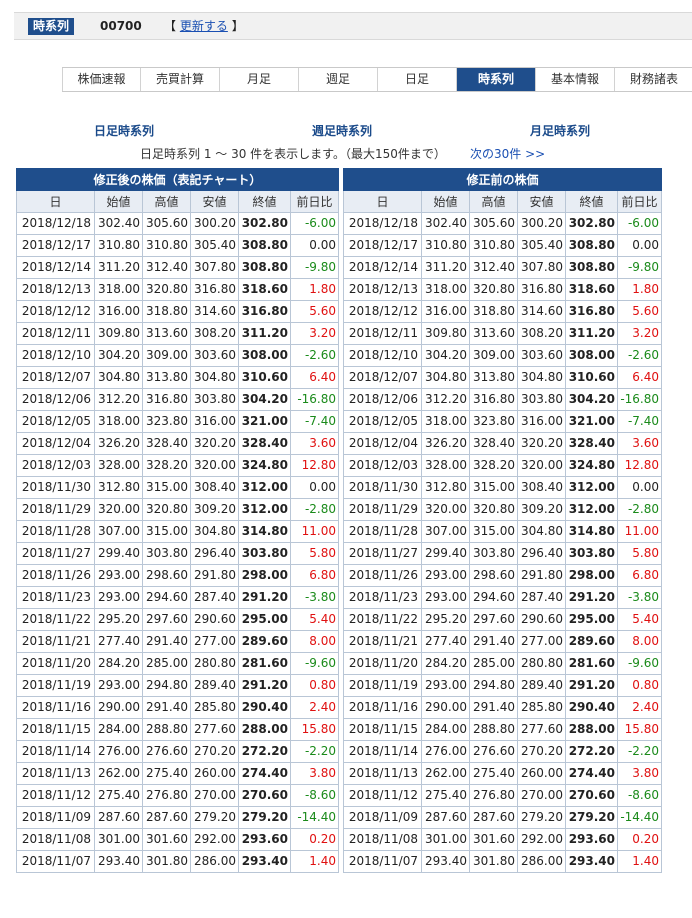  Describe the element at coordinates (259, 79) in the screenshot. I see `tab-monthly: 月足` at that location.